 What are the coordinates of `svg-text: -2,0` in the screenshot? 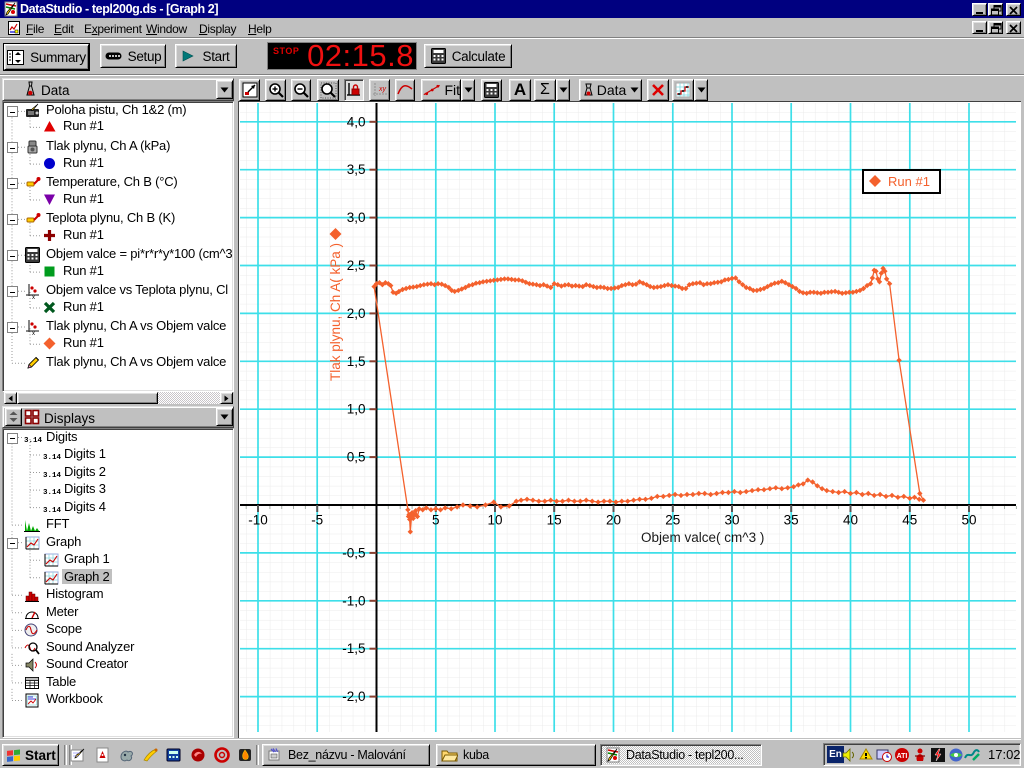 It's located at (353, 696).